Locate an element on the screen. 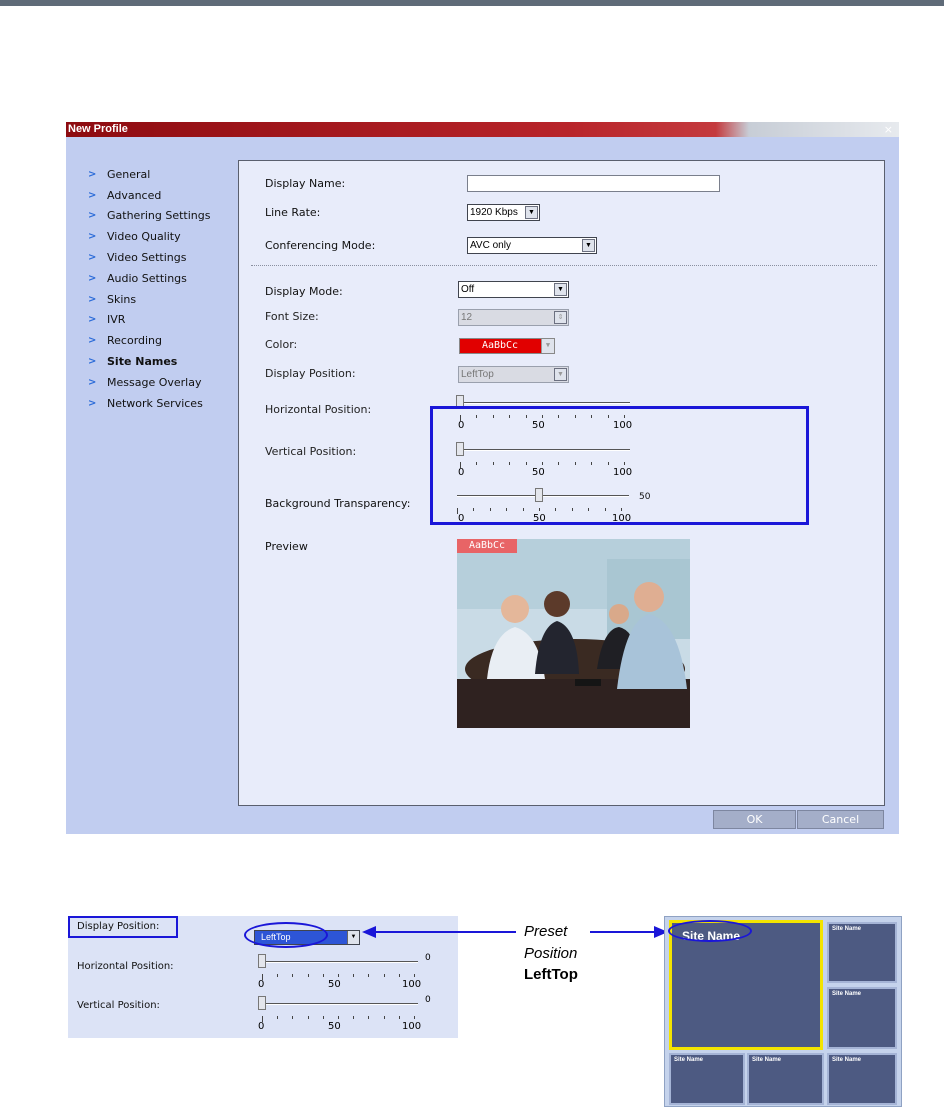 Image resolution: width=944 pixels, height=1112 pixels. scale-min-label: 0 is located at coordinates (261, 1026).